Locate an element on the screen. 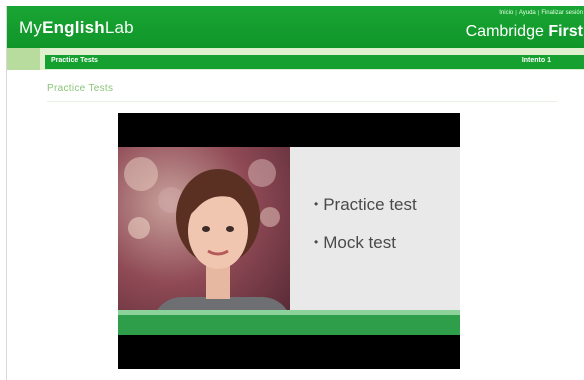  exam-title-bold: First is located at coordinates (565, 31).